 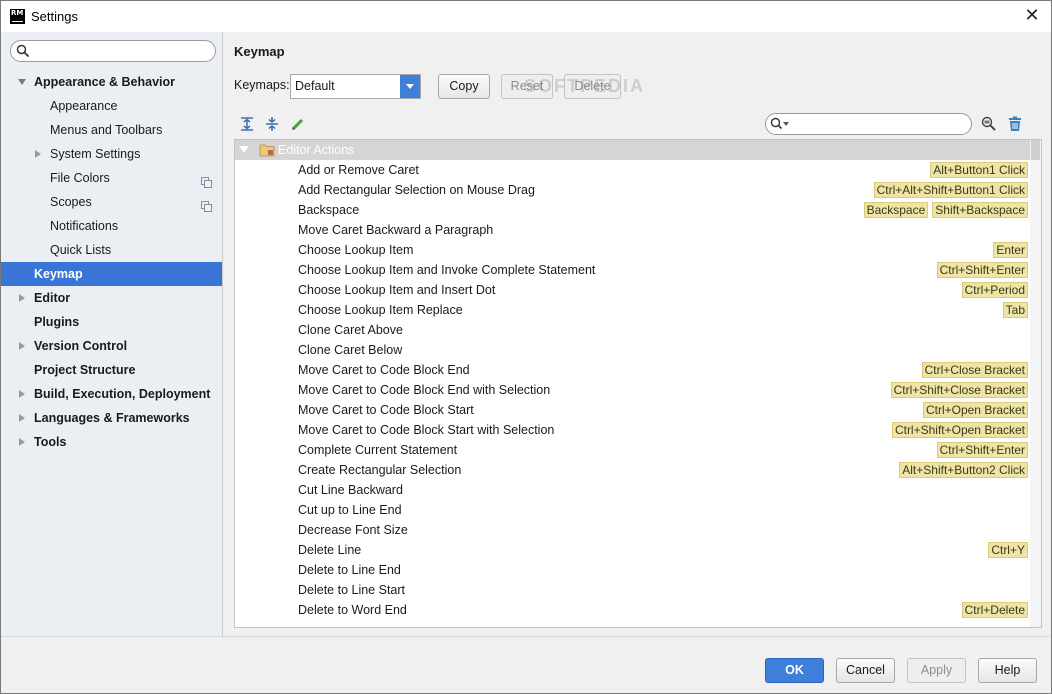 I want to click on search-icon, so click(x=23, y=51).